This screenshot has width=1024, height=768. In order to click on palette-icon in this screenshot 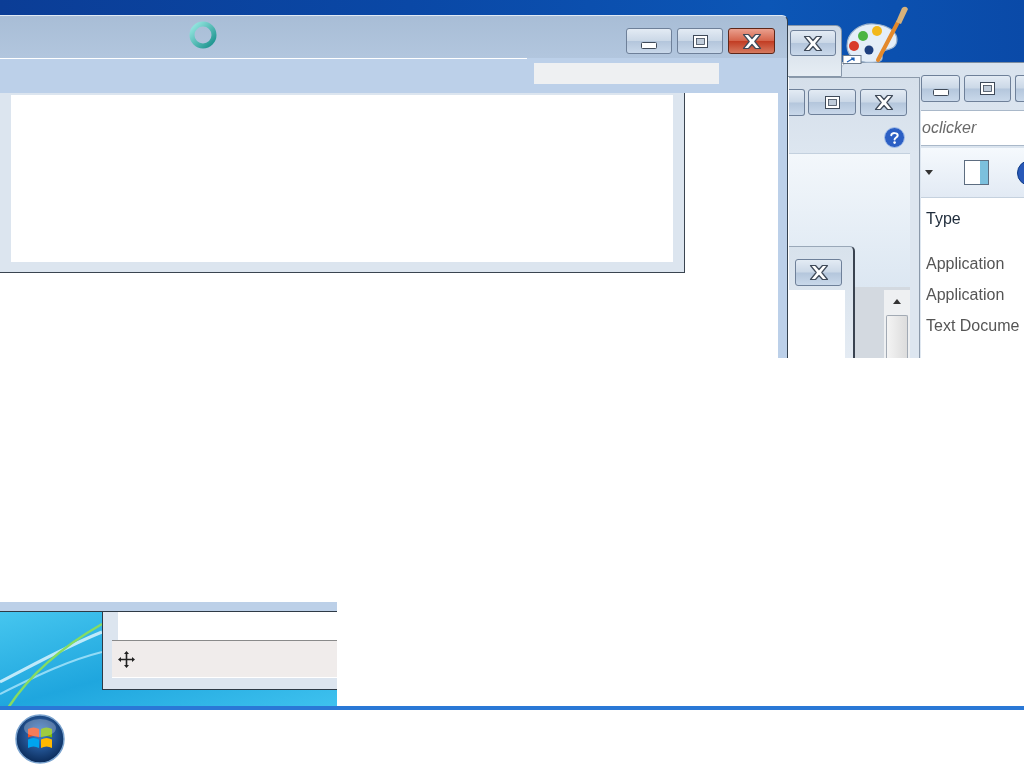, I will do `click(876, 34)`.